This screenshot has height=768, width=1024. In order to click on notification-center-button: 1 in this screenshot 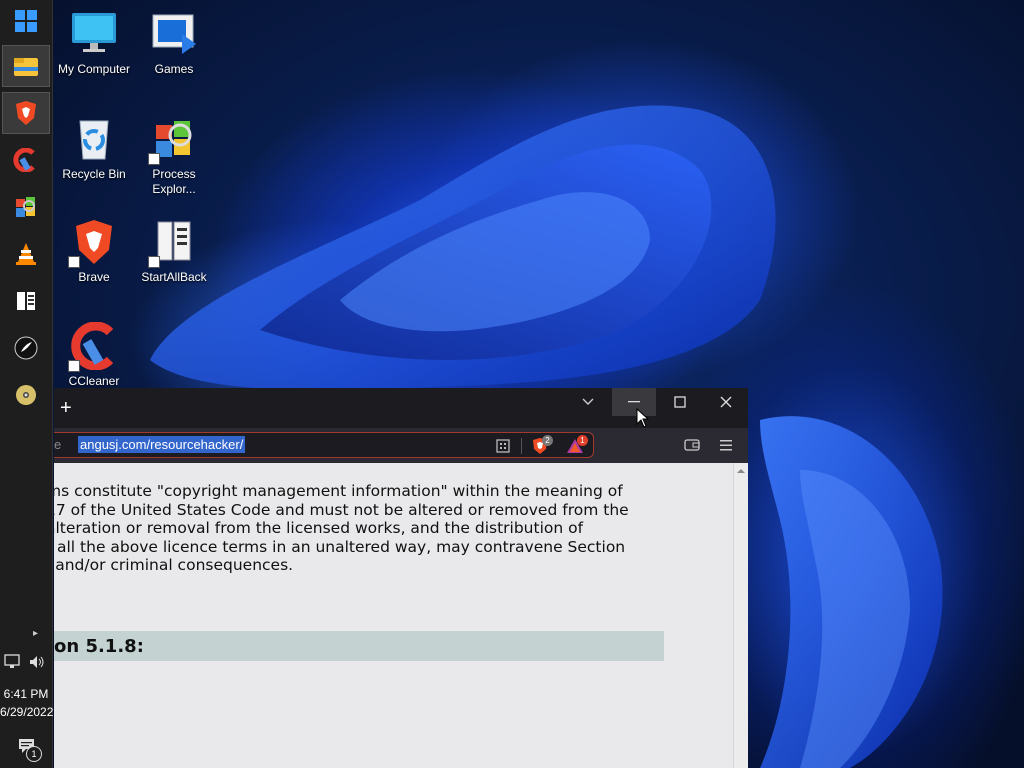, I will do `click(30, 750)`.